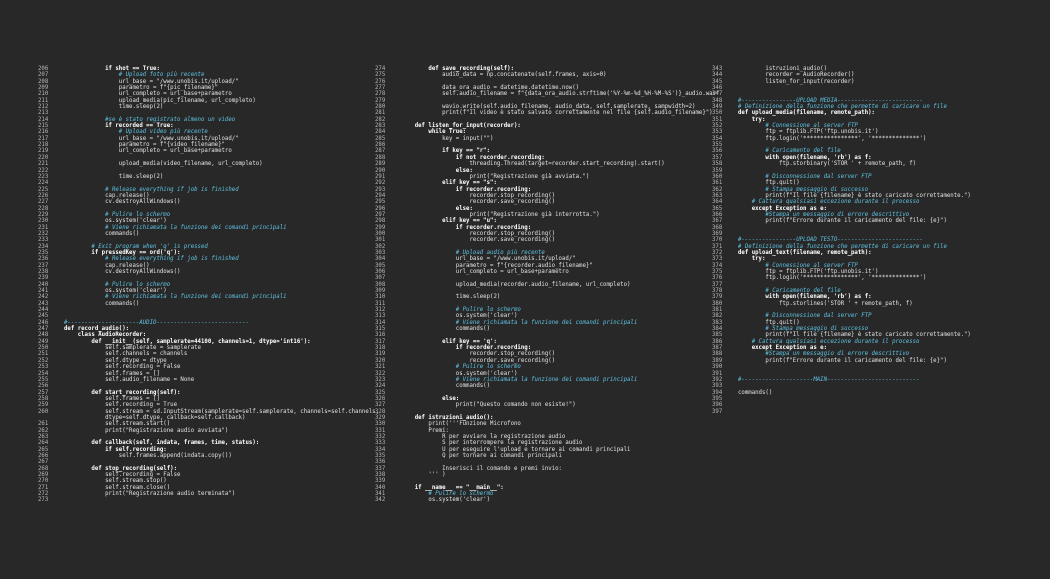 This screenshot has width=1050, height=579. I want to click on code-text: os.system('clear'), so click(446, 500).